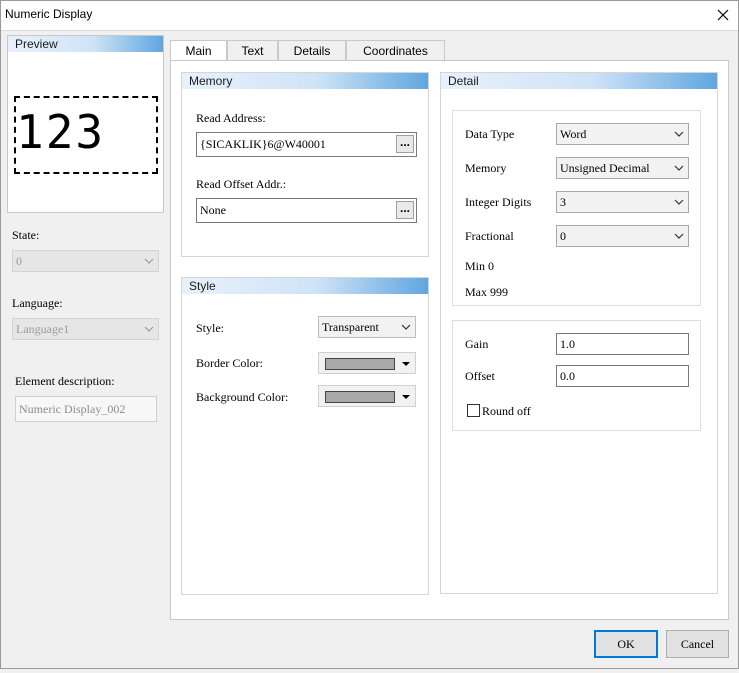 The height and width of the screenshot is (673, 739). I want to click on read-offset-label: Read Offset Addr.:, so click(241, 184).